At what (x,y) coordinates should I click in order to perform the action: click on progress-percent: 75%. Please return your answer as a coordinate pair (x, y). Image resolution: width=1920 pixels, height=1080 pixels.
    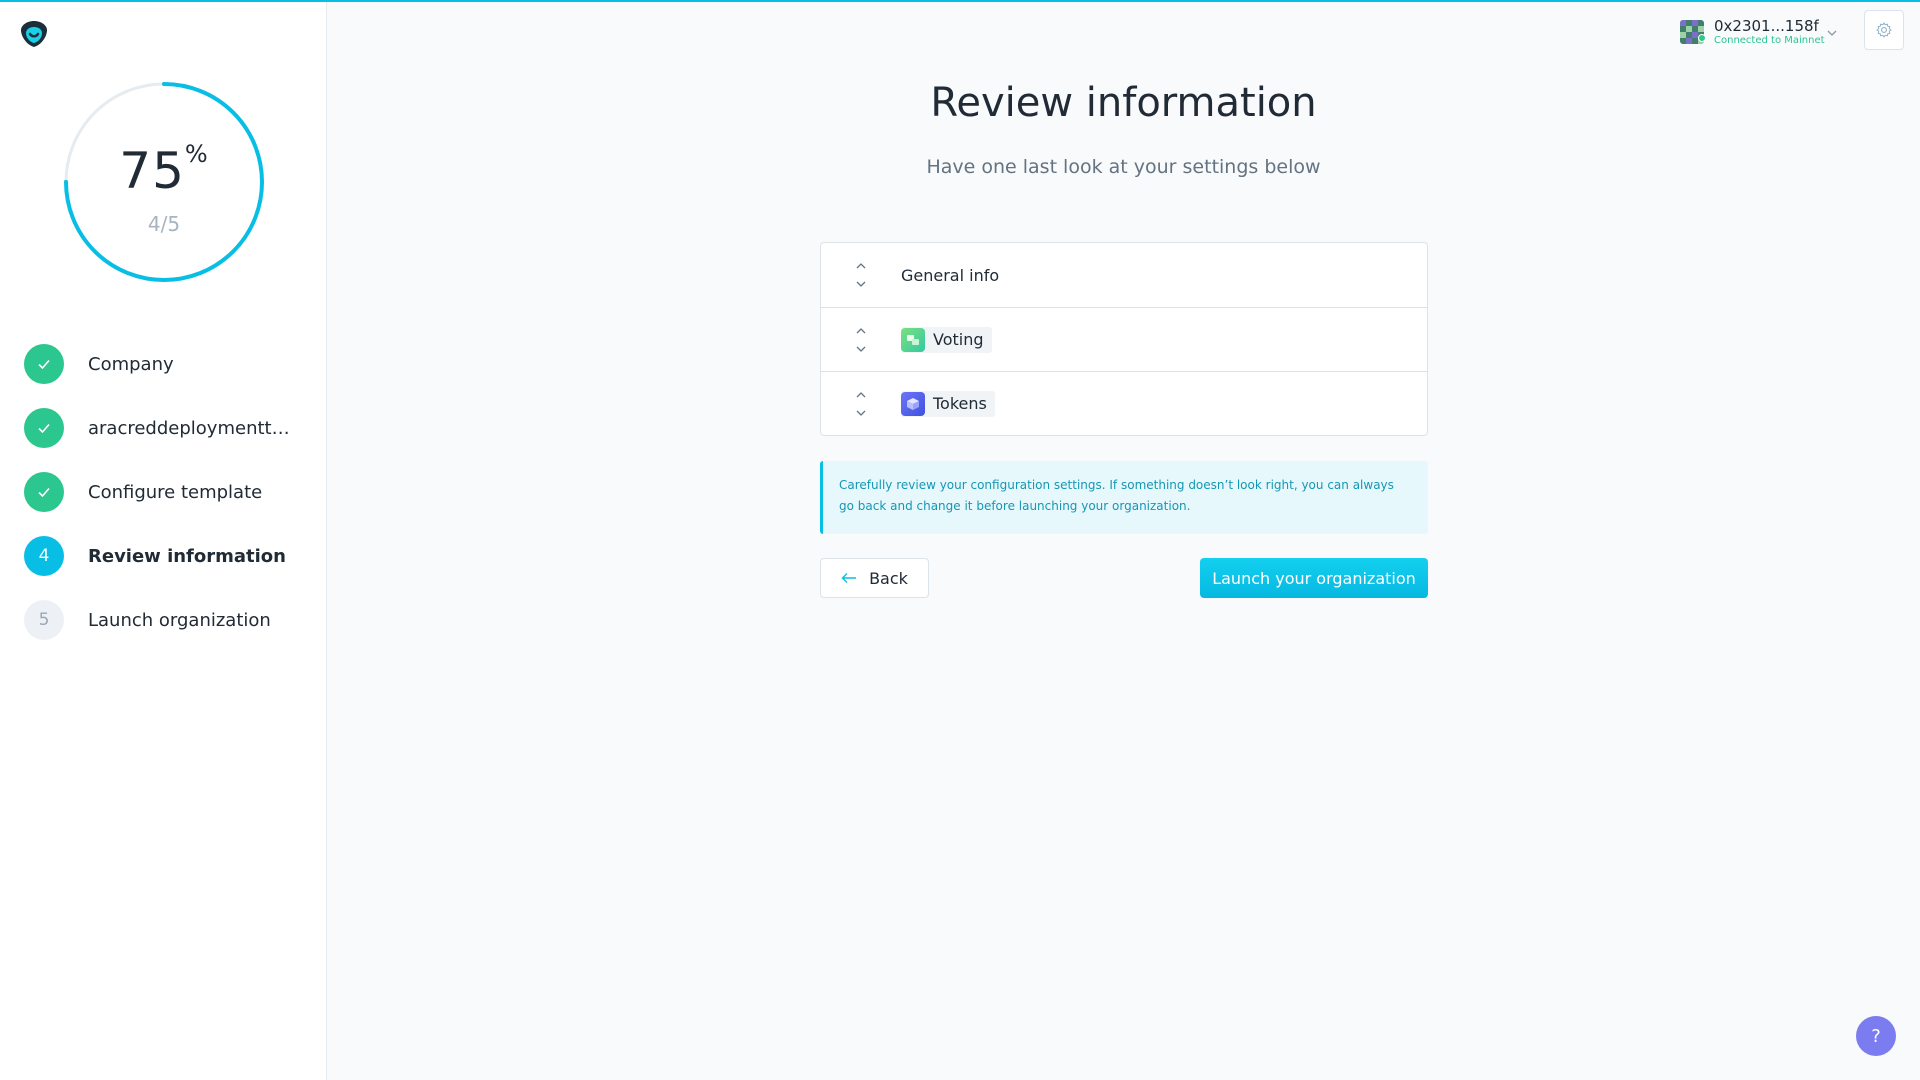
    Looking at the image, I should click on (164, 170).